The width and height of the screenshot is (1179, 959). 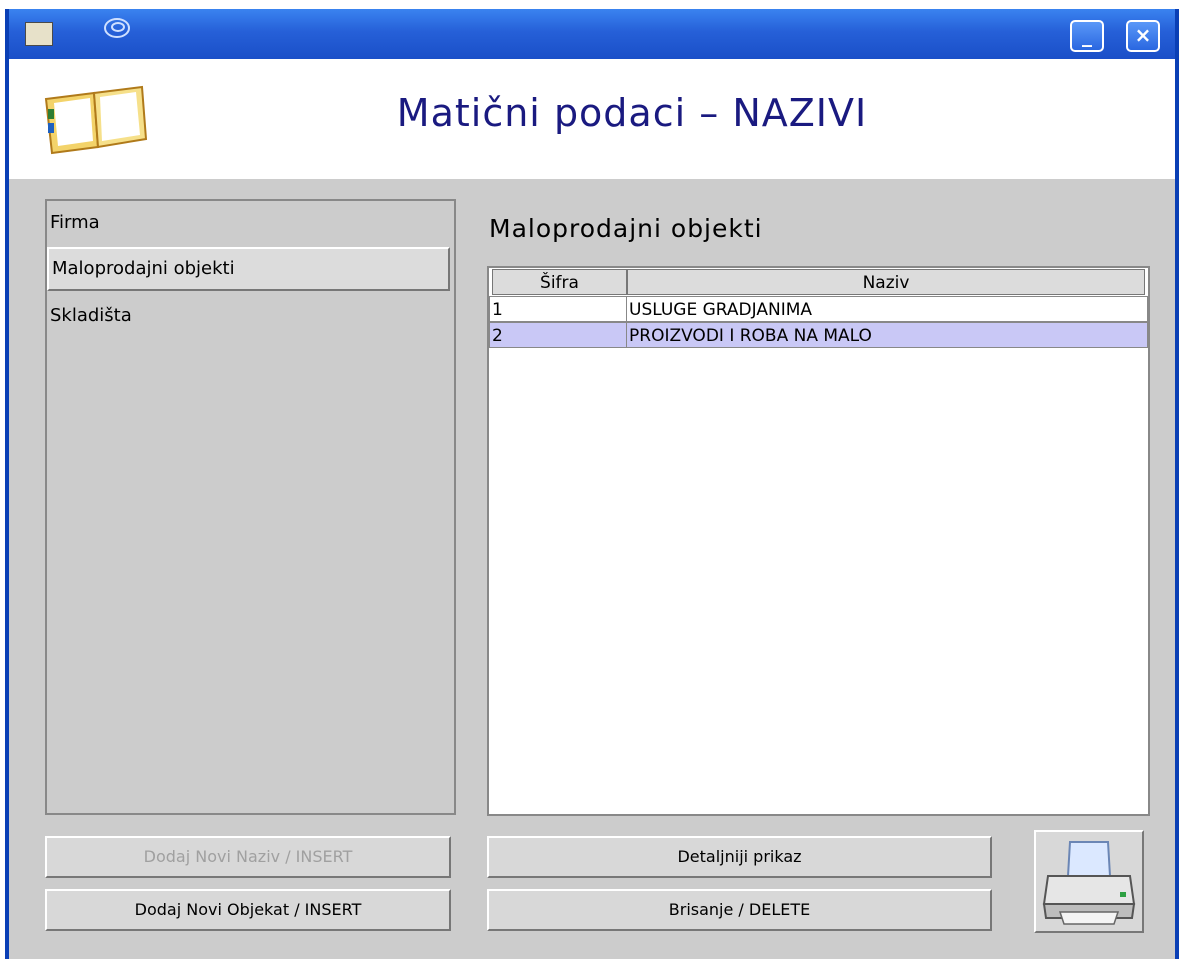 I want to click on cell-naziv: PROIZVODI I ROBA NA MALO, so click(x=887, y=335).